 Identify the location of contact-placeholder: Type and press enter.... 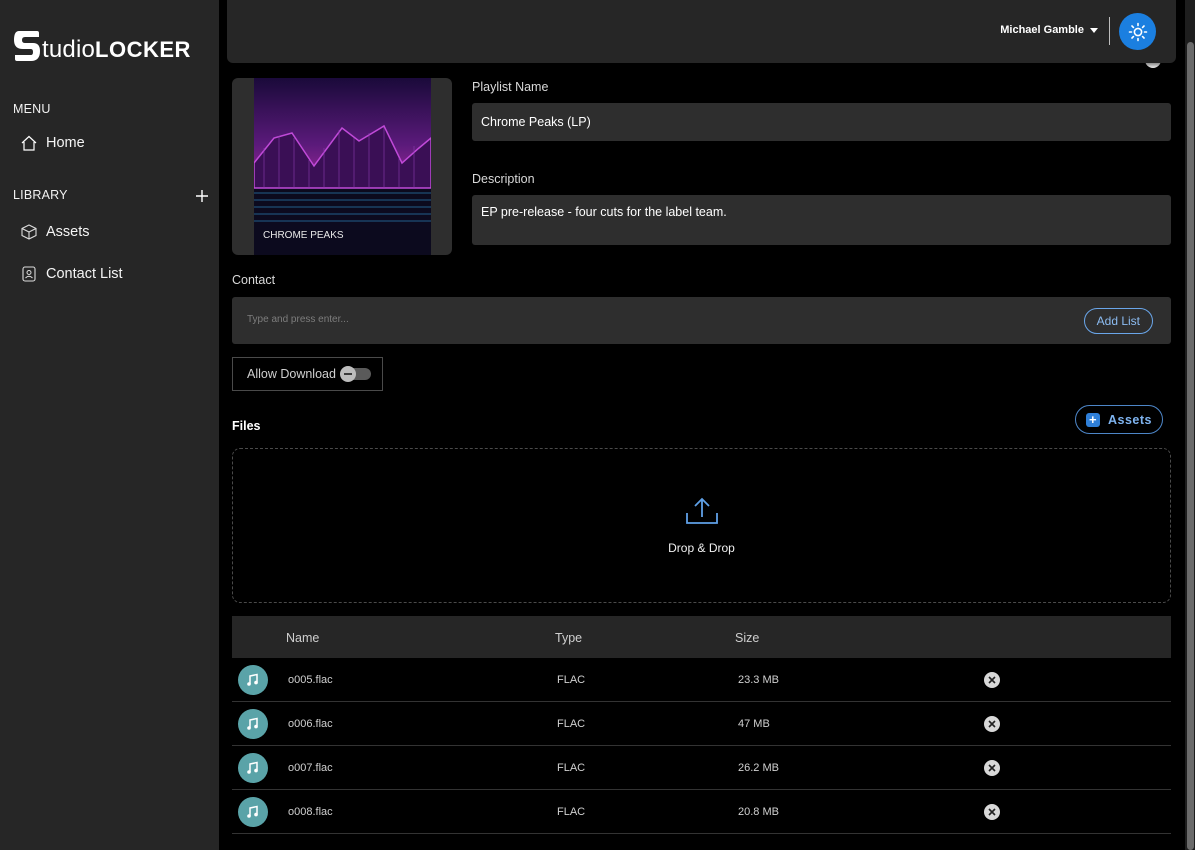
(298, 319).